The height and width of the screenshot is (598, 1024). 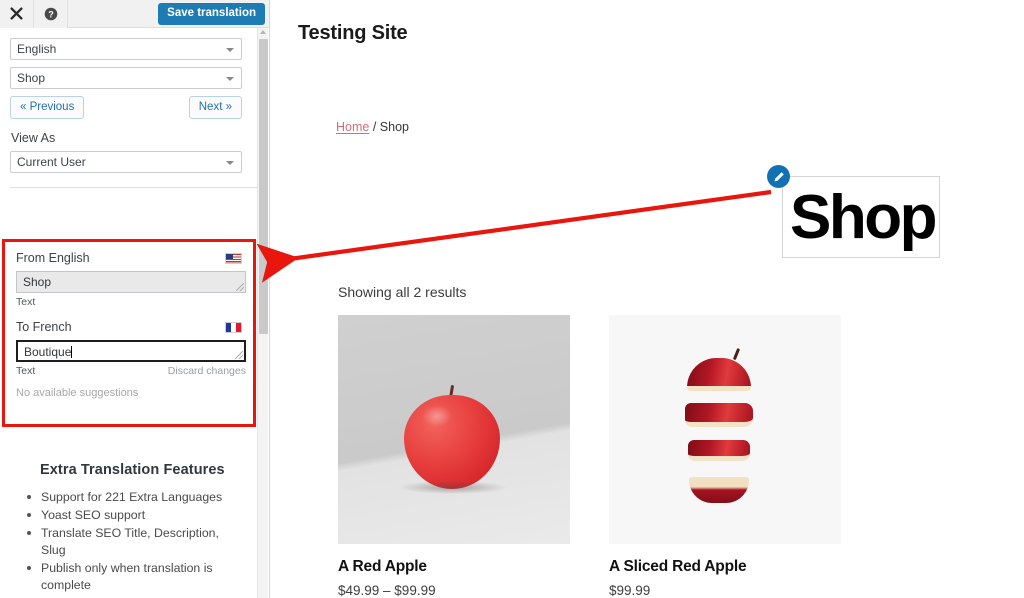 I want to click on target-text-value: Boutique, so click(x=48, y=352).